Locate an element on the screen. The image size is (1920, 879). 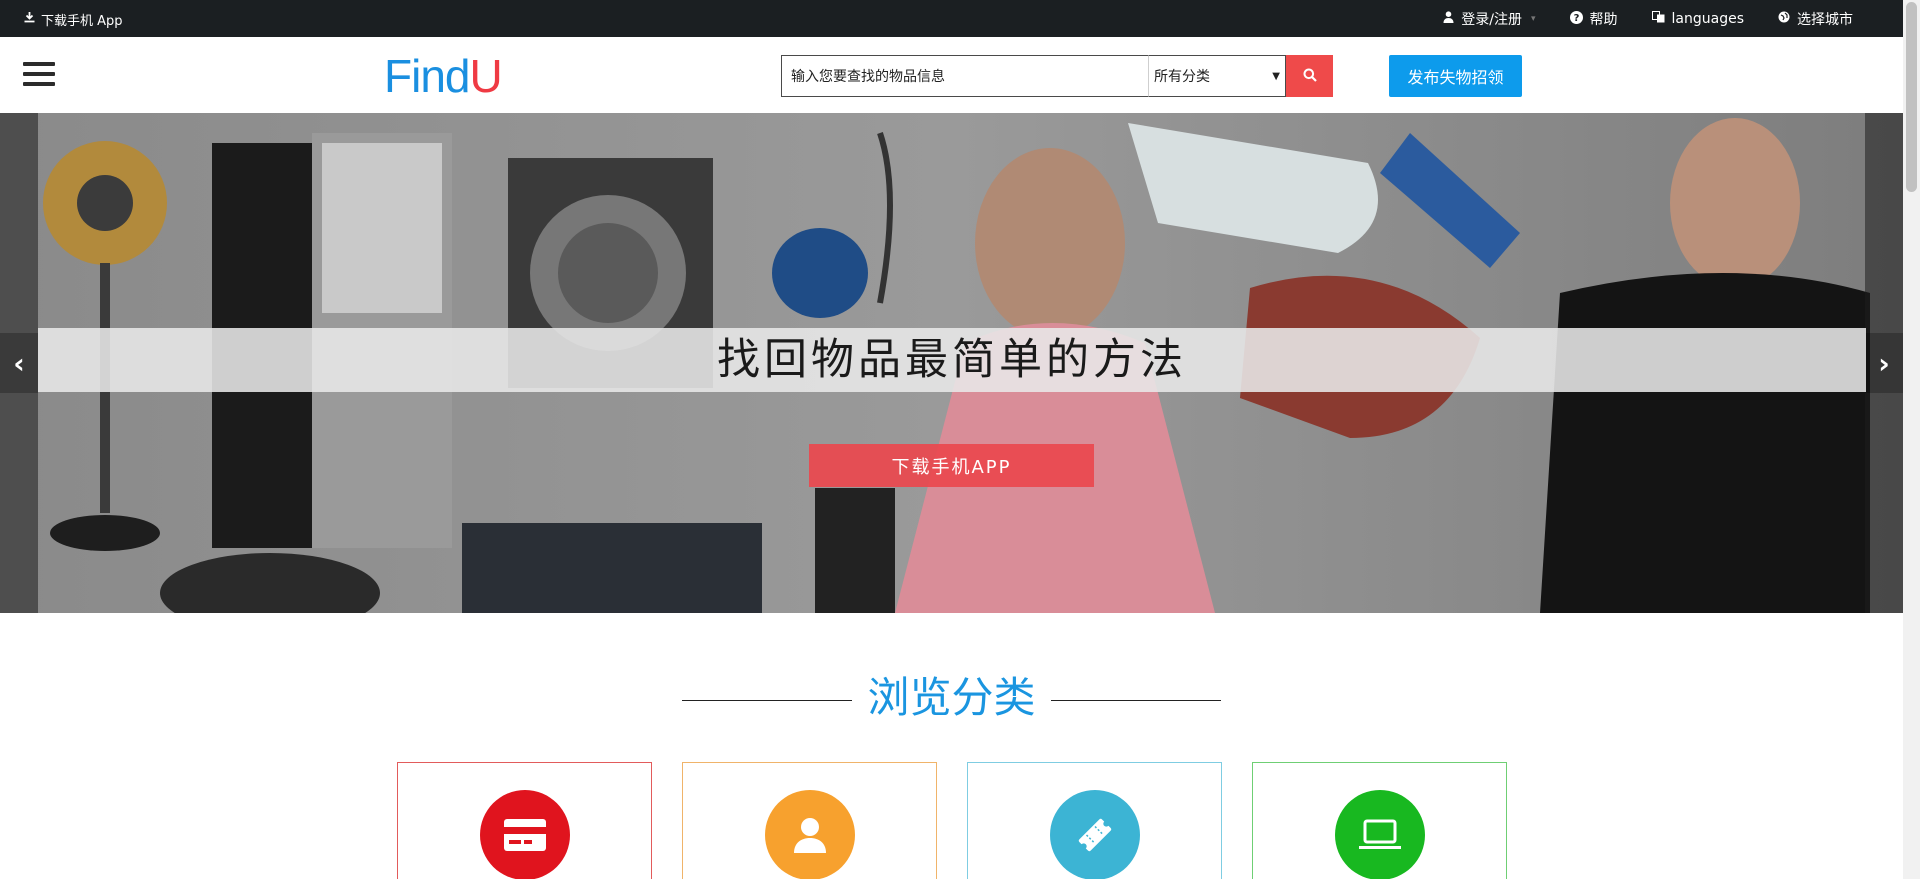
hero-title: 找回物品最简单的方法 is located at coordinates (952, 360).